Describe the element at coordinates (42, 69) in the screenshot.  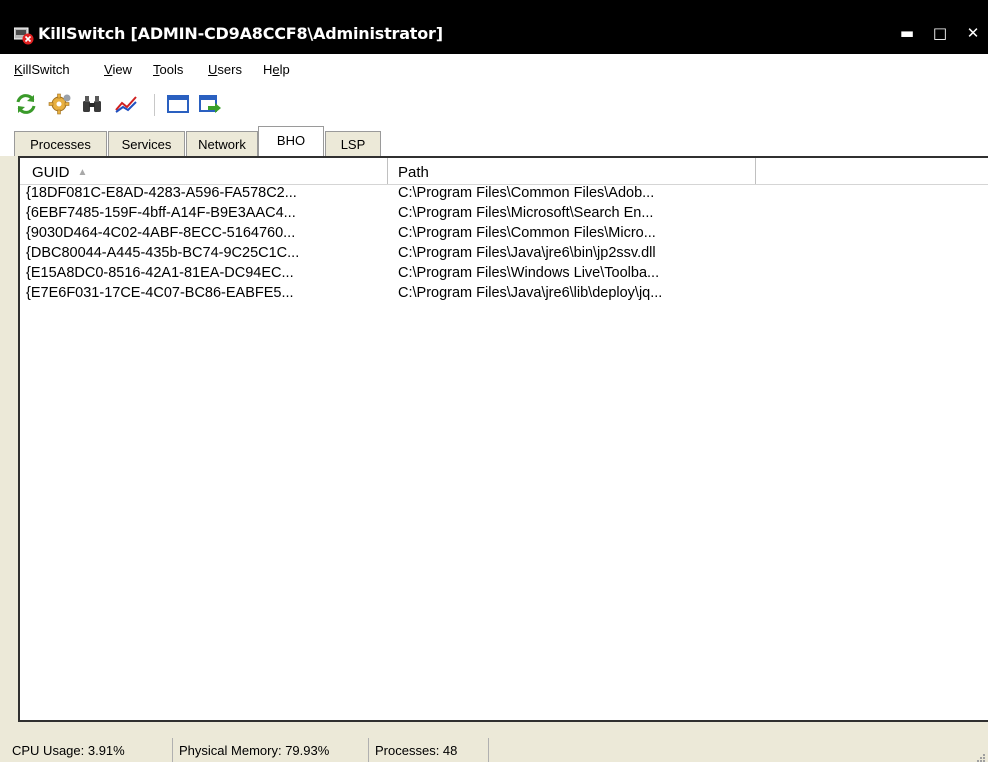
I see `menu-killswitch: KillSwitch` at that location.